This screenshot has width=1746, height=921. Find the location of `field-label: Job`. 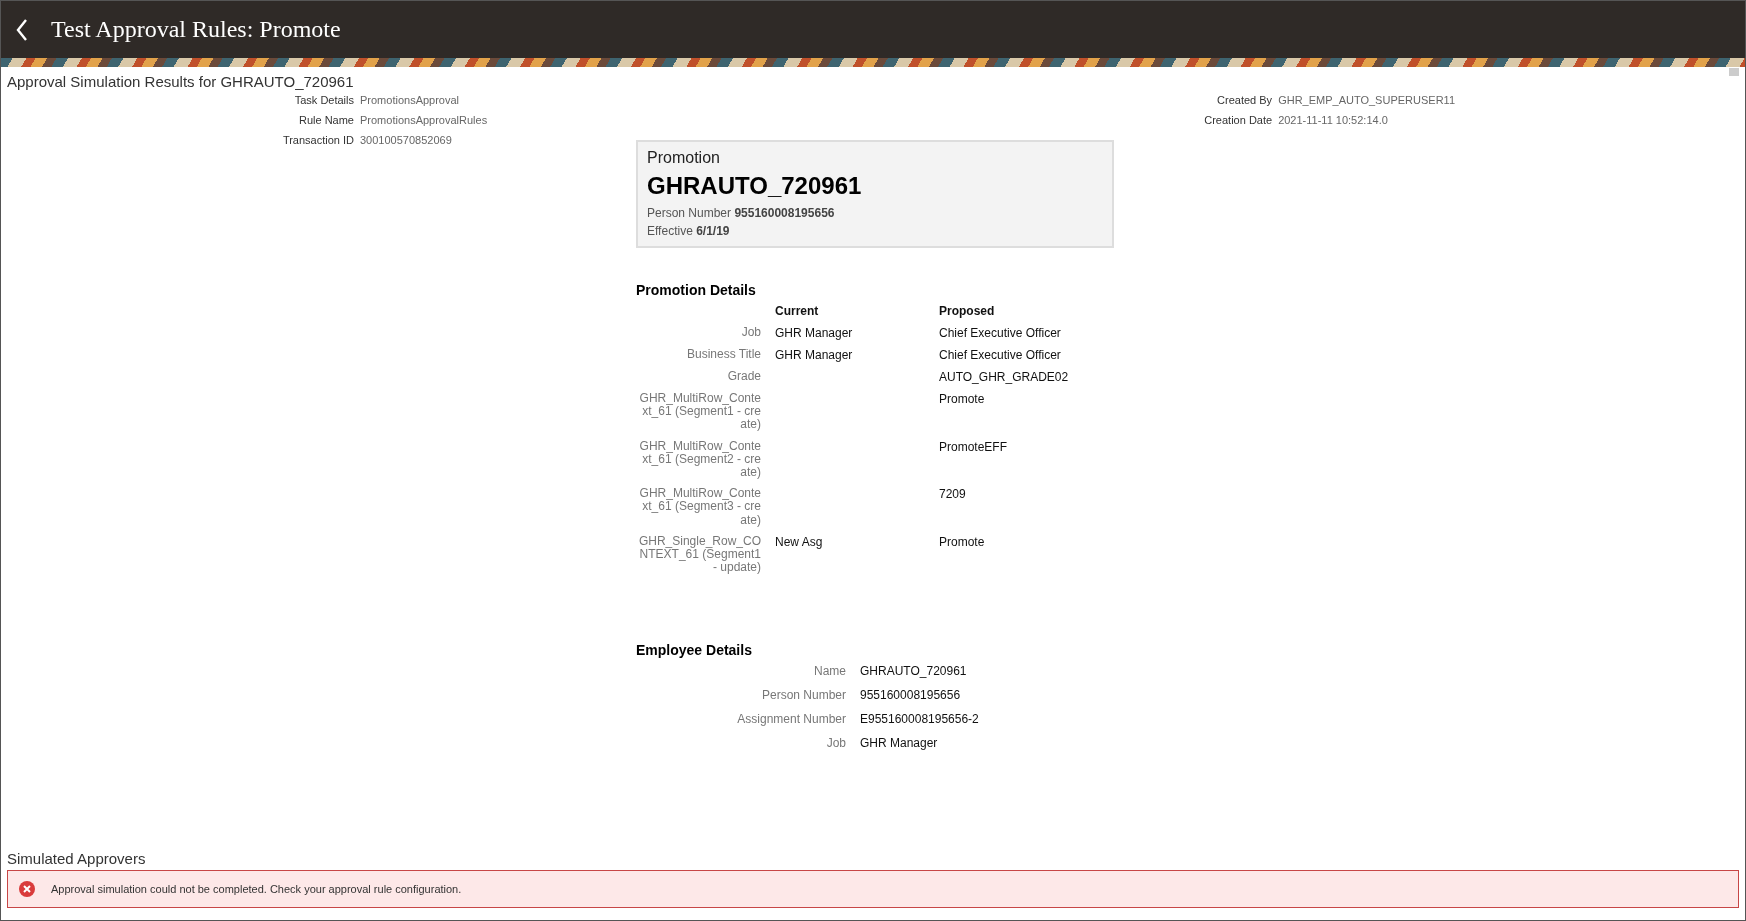

field-label: Job is located at coordinates (835, 743).